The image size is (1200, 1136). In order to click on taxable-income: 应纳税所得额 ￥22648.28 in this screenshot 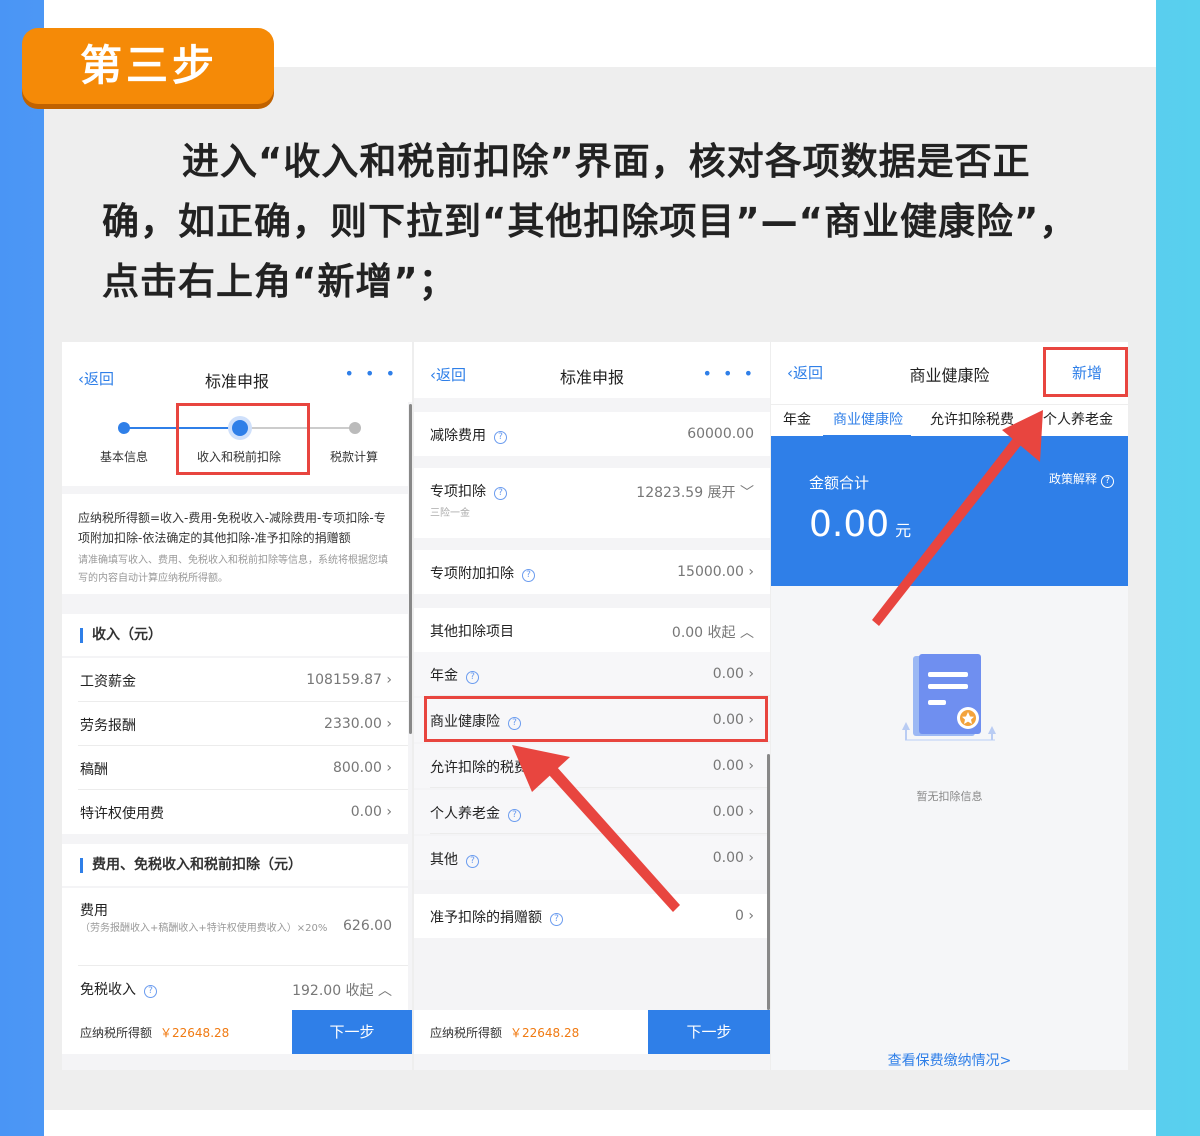, I will do `click(504, 1032)`.